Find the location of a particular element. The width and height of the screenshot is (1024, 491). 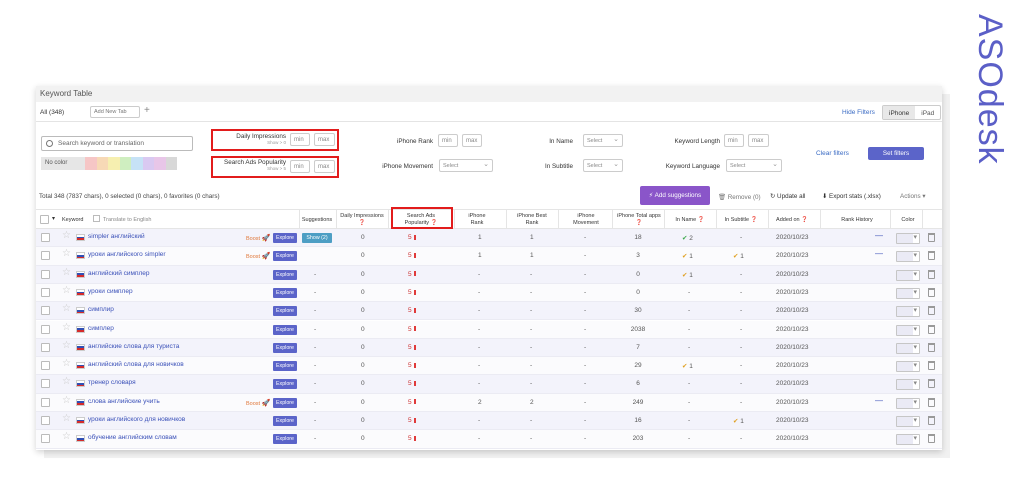

export-stats-button: ⬇ Export stats (.xlsx) is located at coordinates (851, 196).